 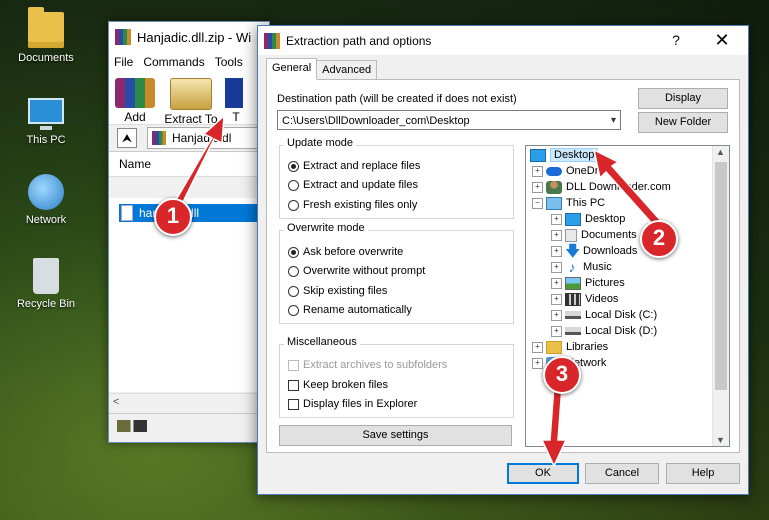 I want to click on winrar-titlebar: Hanjadic.dll.zip - Wi, so click(x=189, y=37).